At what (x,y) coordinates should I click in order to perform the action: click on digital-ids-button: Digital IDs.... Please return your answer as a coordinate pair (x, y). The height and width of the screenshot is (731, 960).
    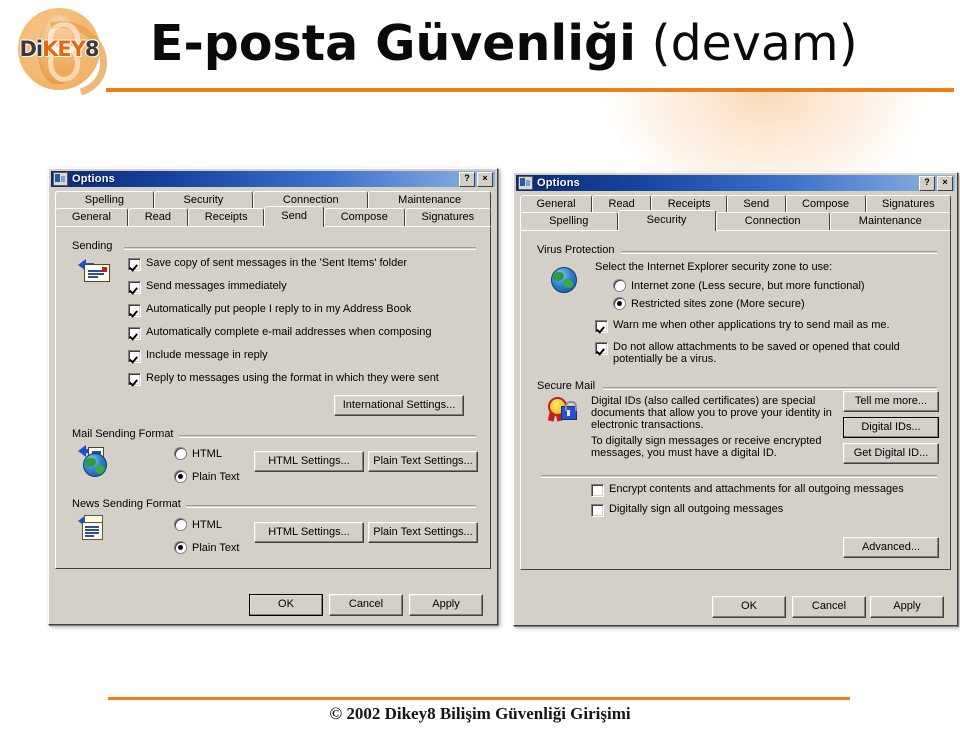
    Looking at the image, I should click on (891, 427).